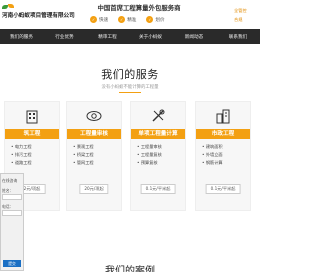 This screenshot has height=272, width=320. Describe the element at coordinates (240, 10) in the screenshot. I see `header-link-1: 全管控` at that location.